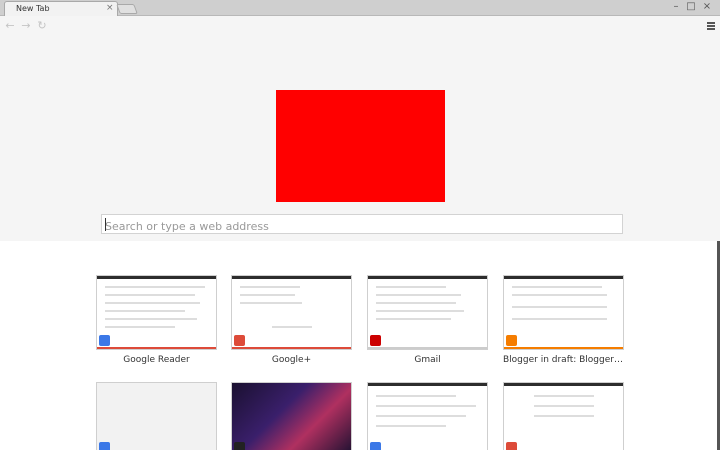 This screenshot has width=720, height=450. I want to click on new-tab-button, so click(127, 9).